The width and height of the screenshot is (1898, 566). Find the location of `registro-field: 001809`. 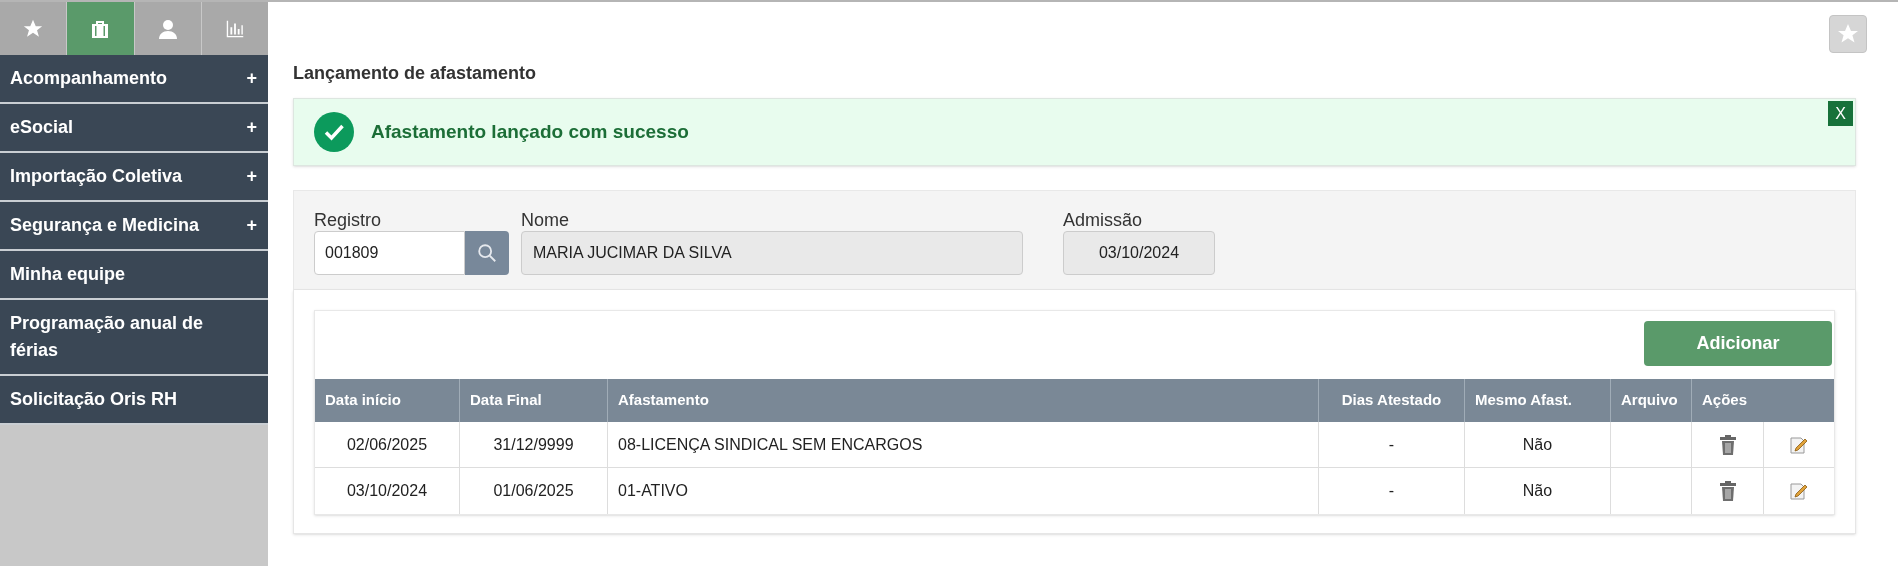

registro-field: 001809 is located at coordinates (389, 253).